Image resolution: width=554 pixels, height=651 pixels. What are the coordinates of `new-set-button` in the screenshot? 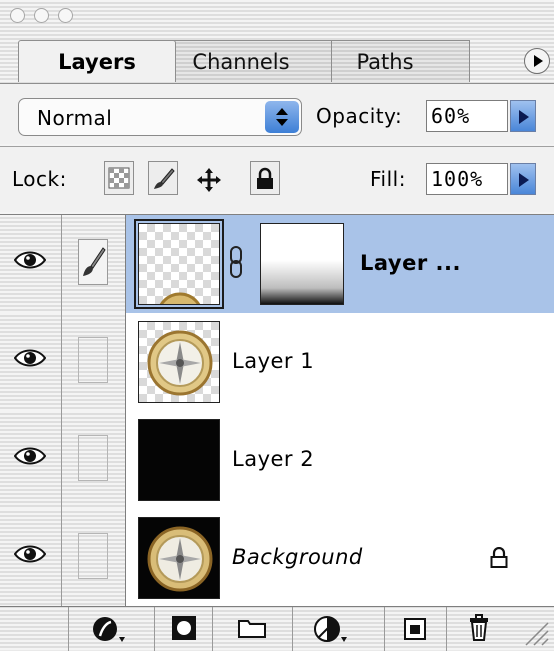 It's located at (252, 629).